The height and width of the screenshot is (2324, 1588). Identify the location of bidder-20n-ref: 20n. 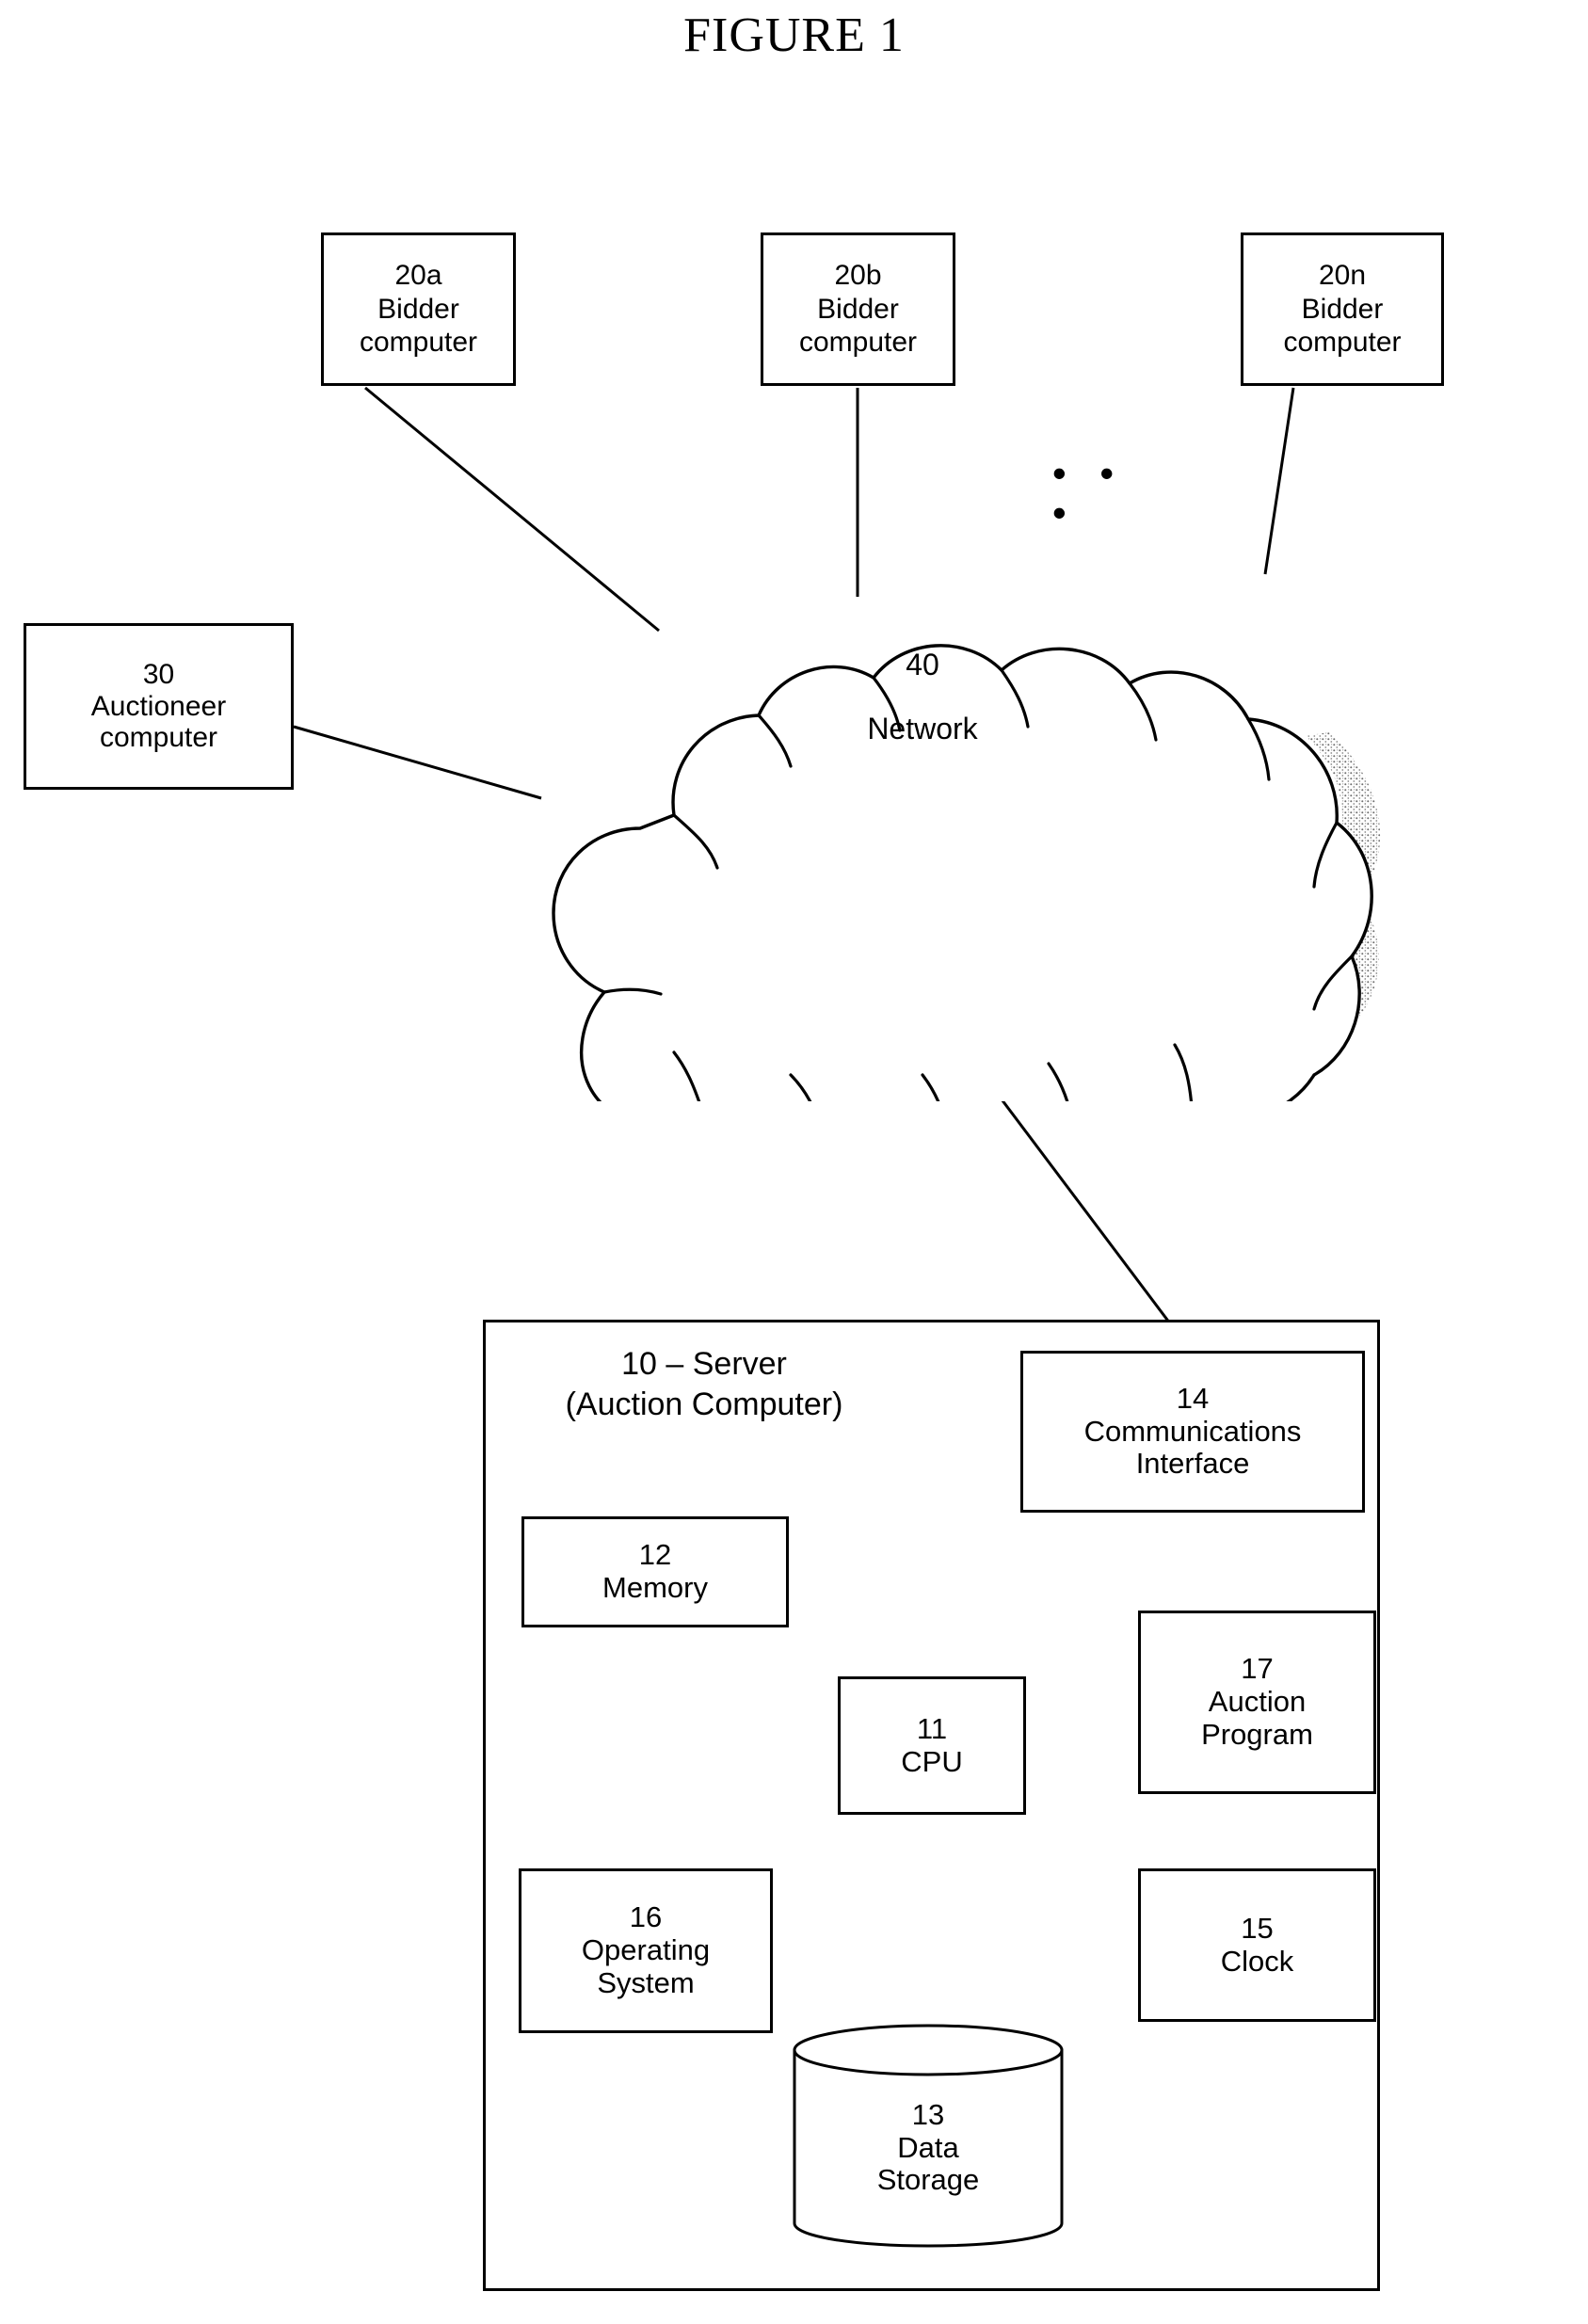
(1342, 276).